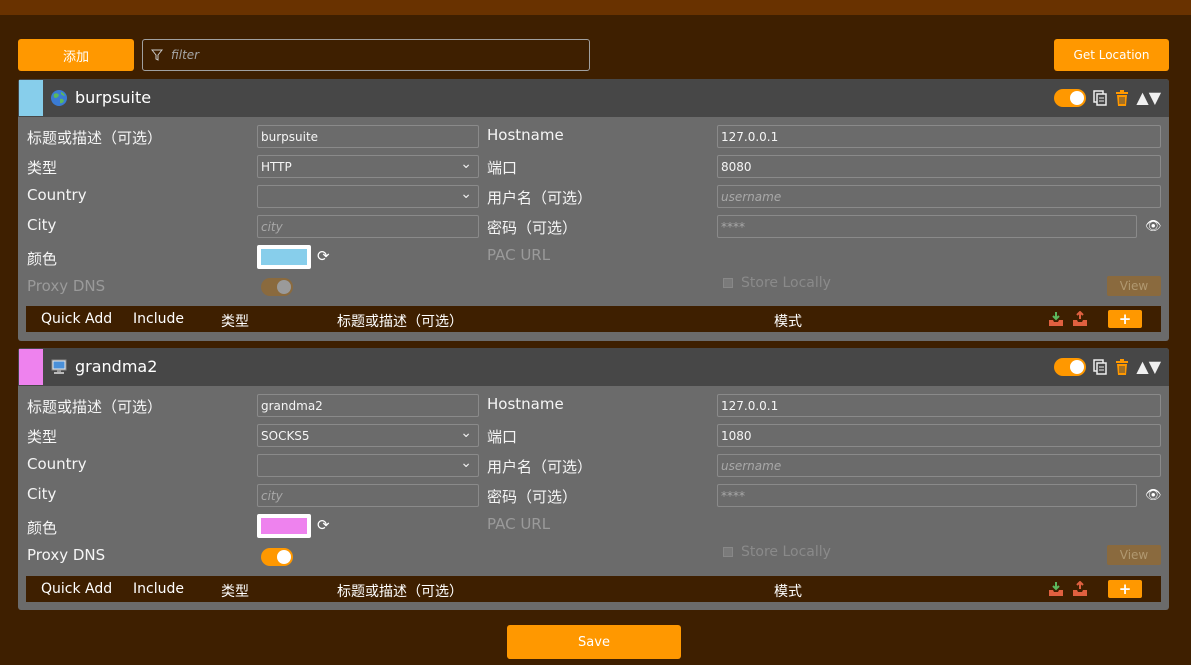  Describe the element at coordinates (59, 366) in the screenshot. I see `computer-icon` at that location.